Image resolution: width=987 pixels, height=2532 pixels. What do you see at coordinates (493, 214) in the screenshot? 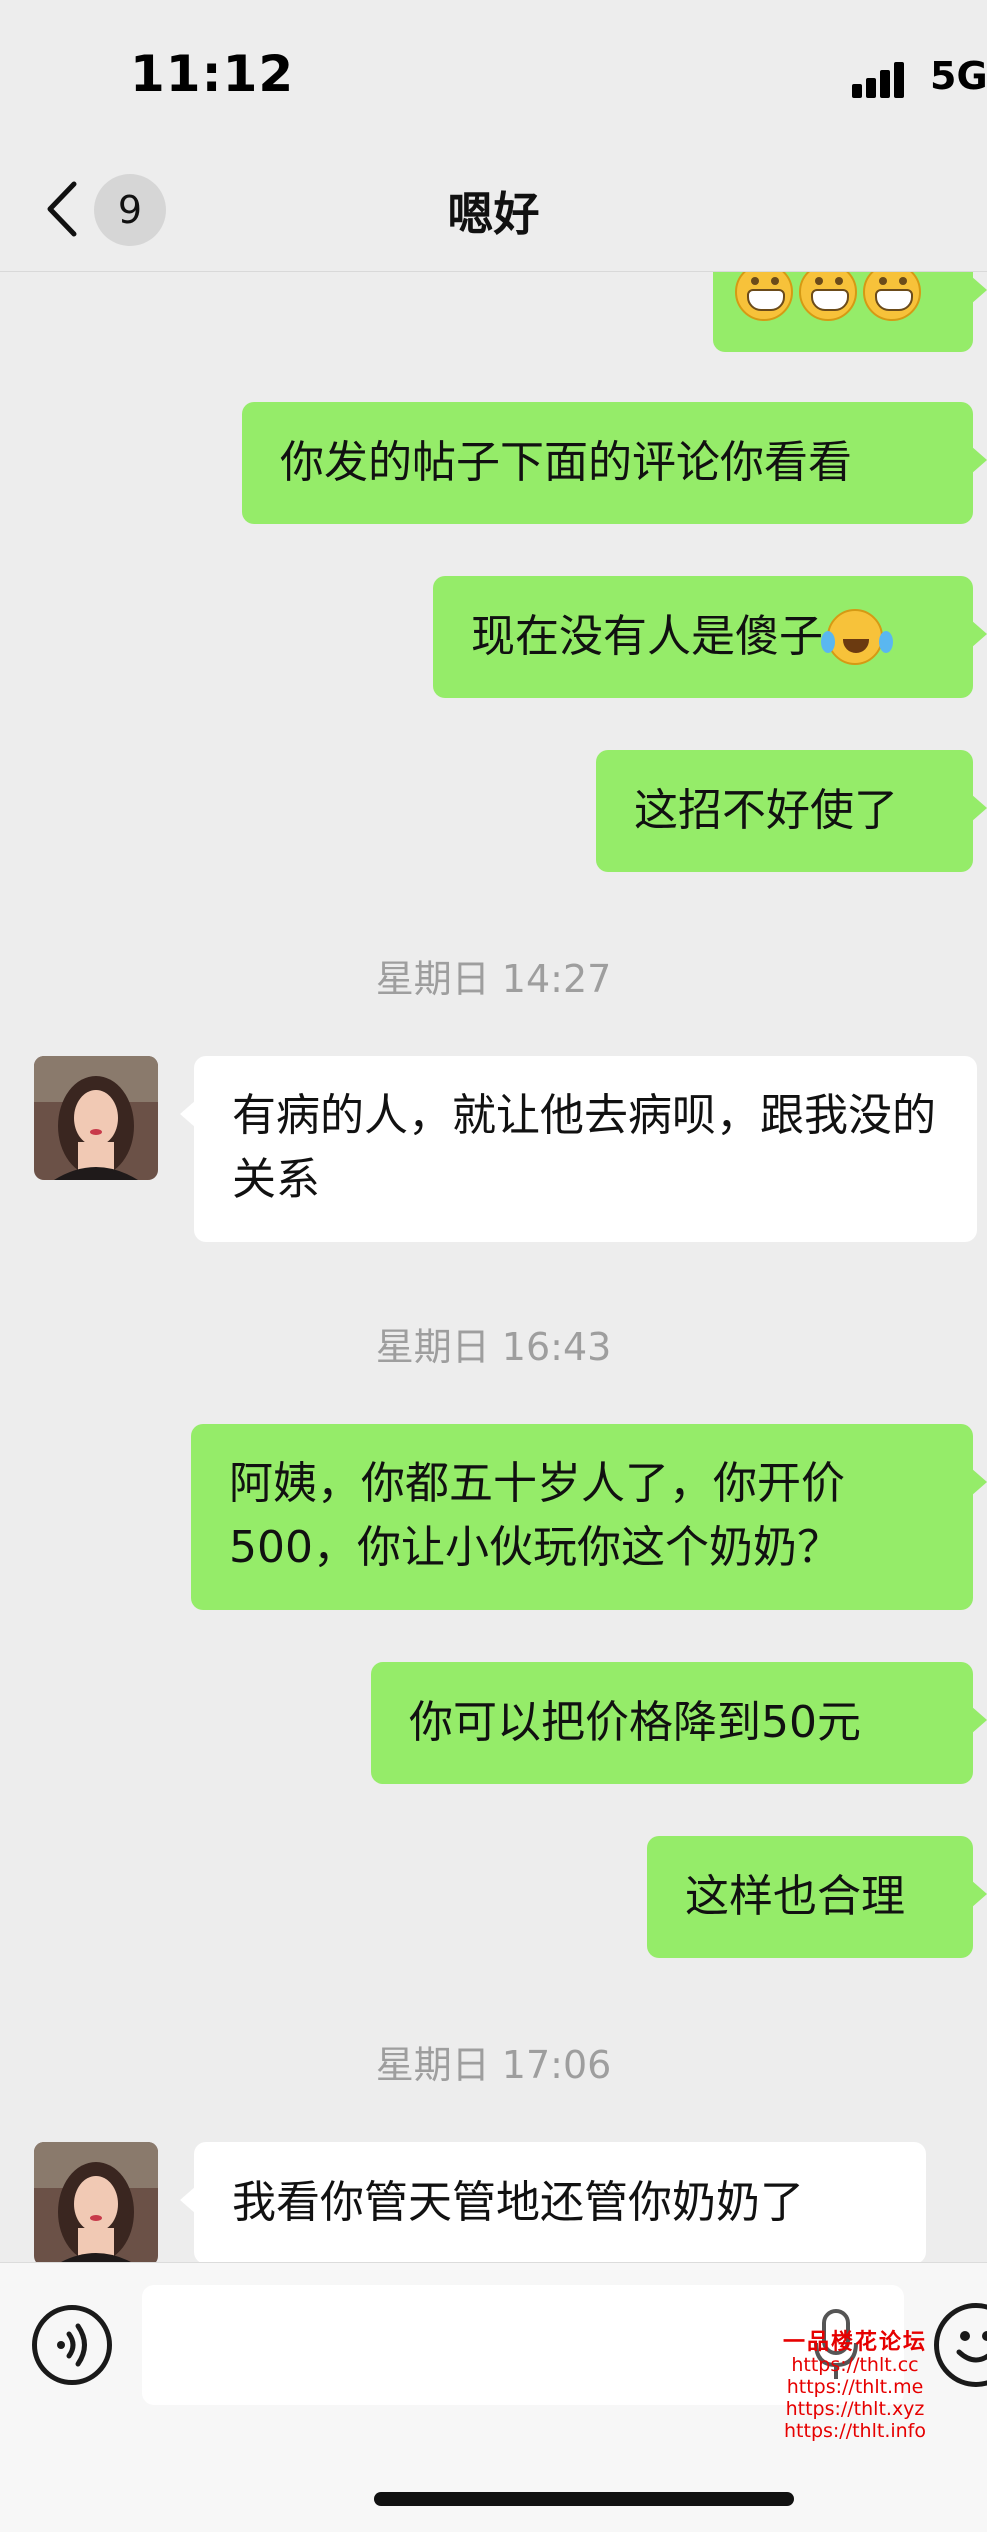
I see `chat-title: 嗯好` at bounding box center [493, 214].